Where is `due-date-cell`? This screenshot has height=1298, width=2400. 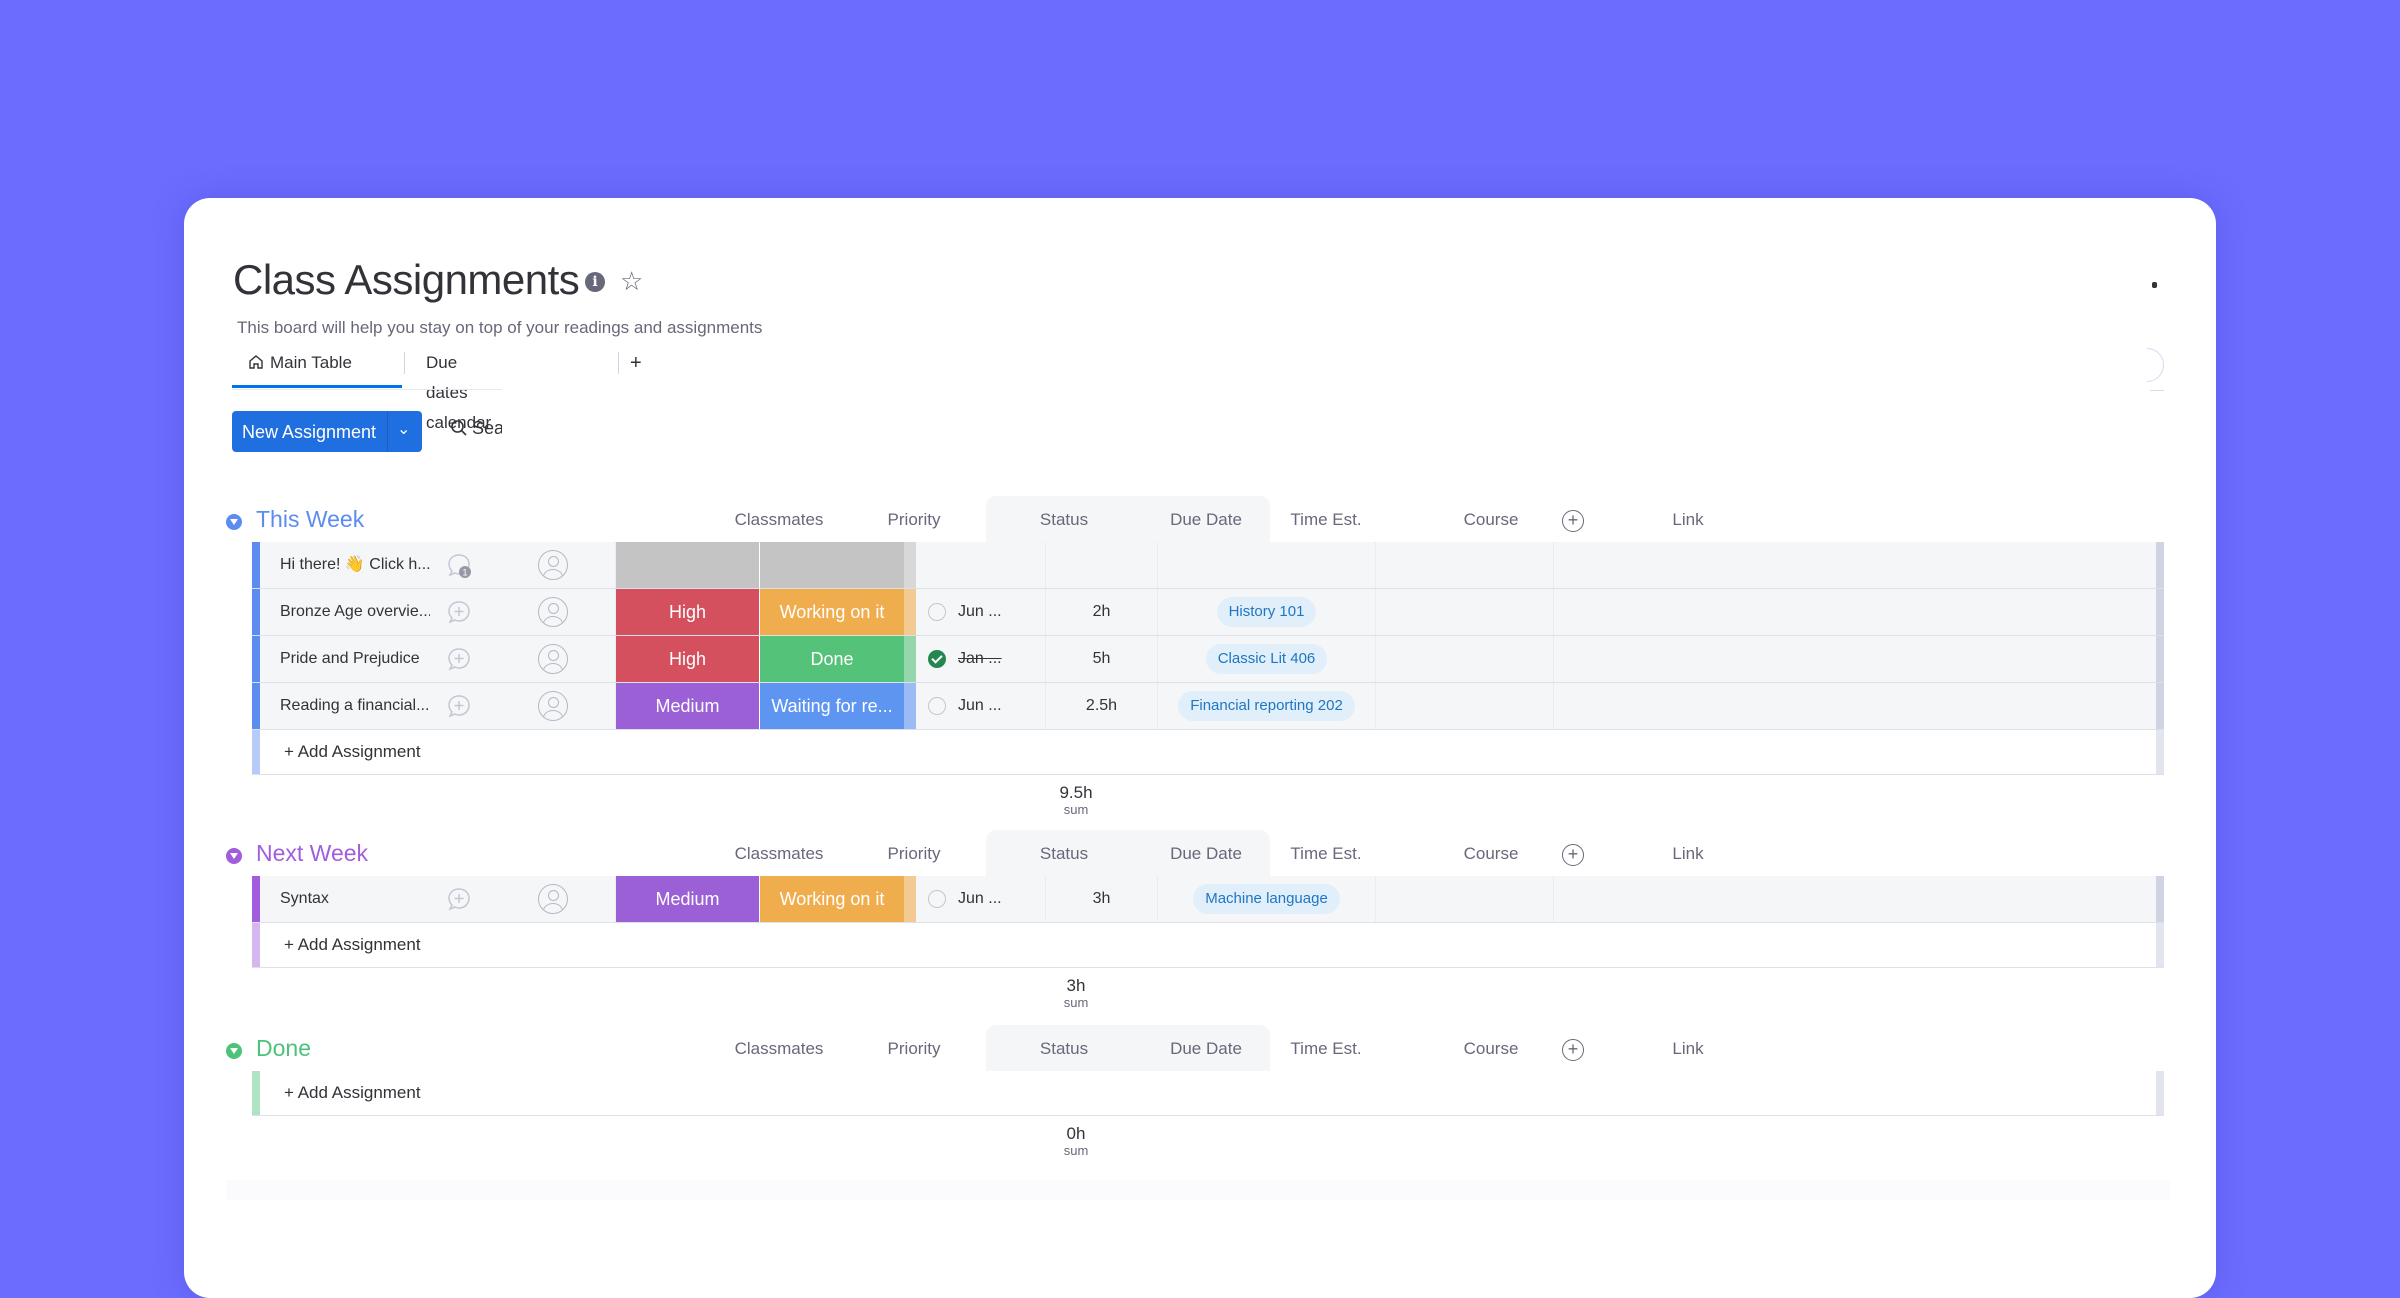
due-date-cell is located at coordinates (981, 565).